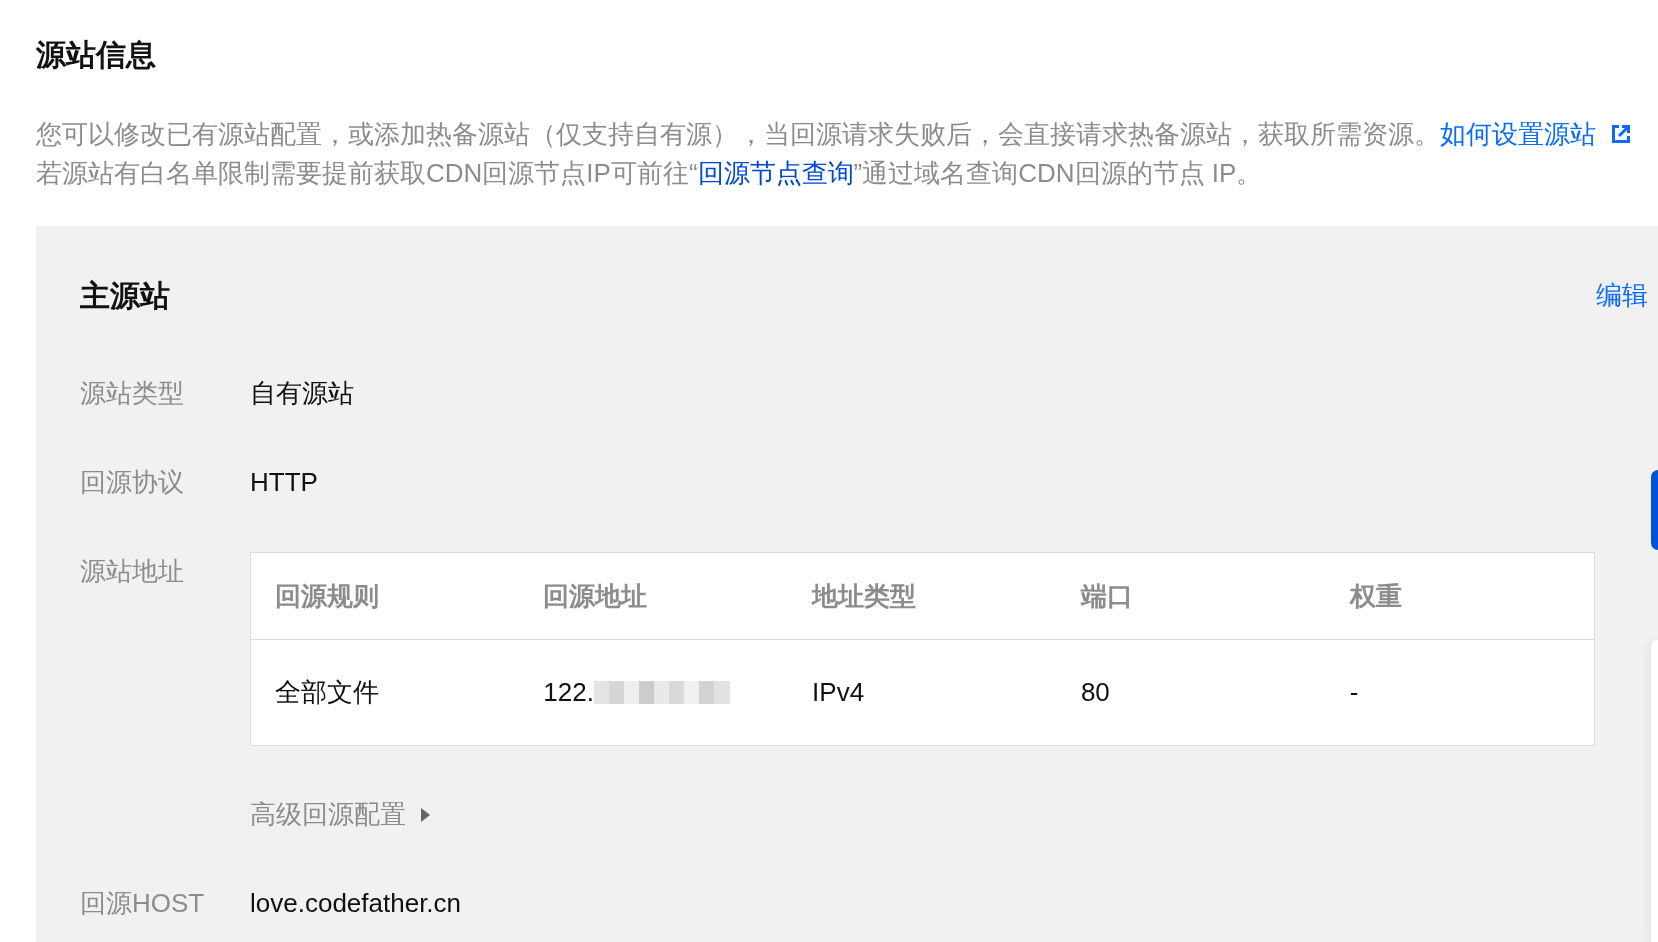 The width and height of the screenshot is (1658, 942). What do you see at coordinates (327, 692) in the screenshot?
I see `table-cell: 全部文件` at bounding box center [327, 692].